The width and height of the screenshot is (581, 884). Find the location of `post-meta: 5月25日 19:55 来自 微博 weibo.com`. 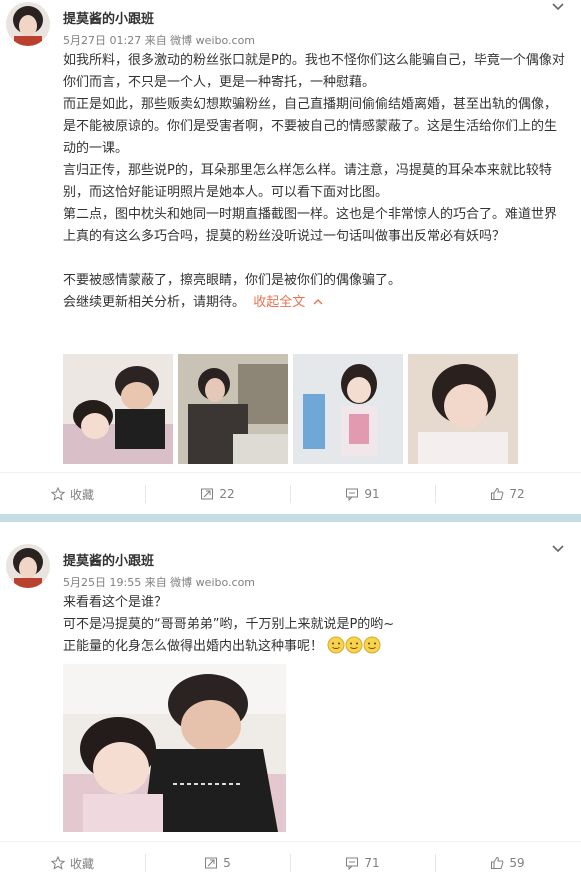

post-meta: 5月25日 19:55 来自 微博 weibo.com is located at coordinates (159, 582).